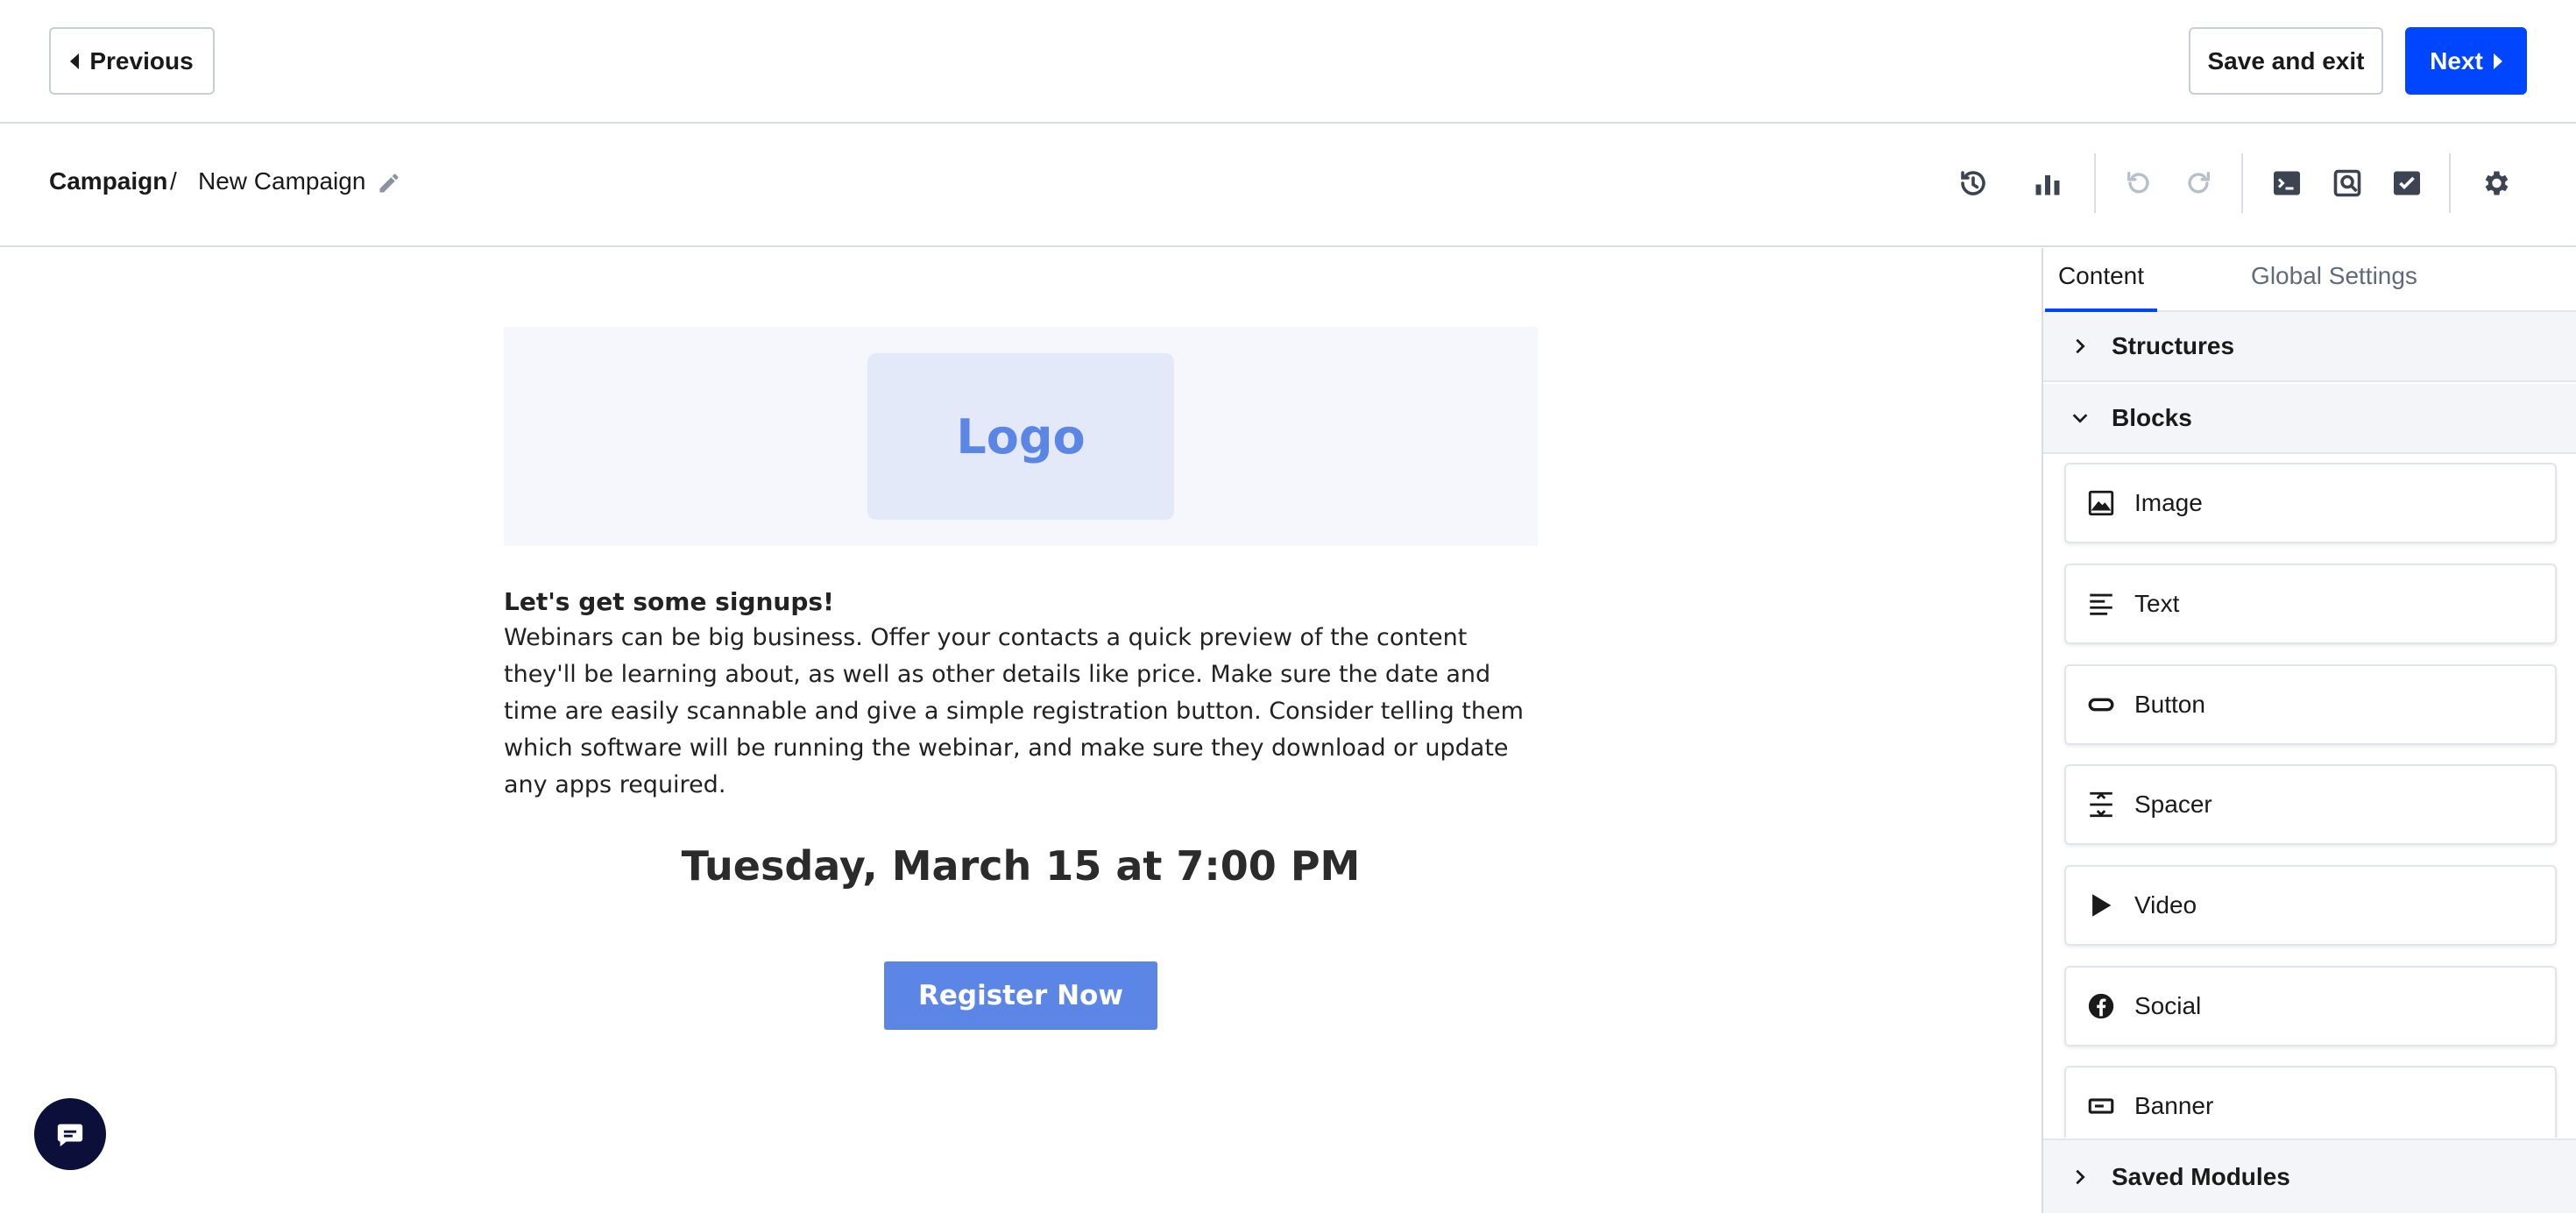 This screenshot has width=2576, height=1213. What do you see at coordinates (389, 183) in the screenshot?
I see `edit-pencil-icon` at bounding box center [389, 183].